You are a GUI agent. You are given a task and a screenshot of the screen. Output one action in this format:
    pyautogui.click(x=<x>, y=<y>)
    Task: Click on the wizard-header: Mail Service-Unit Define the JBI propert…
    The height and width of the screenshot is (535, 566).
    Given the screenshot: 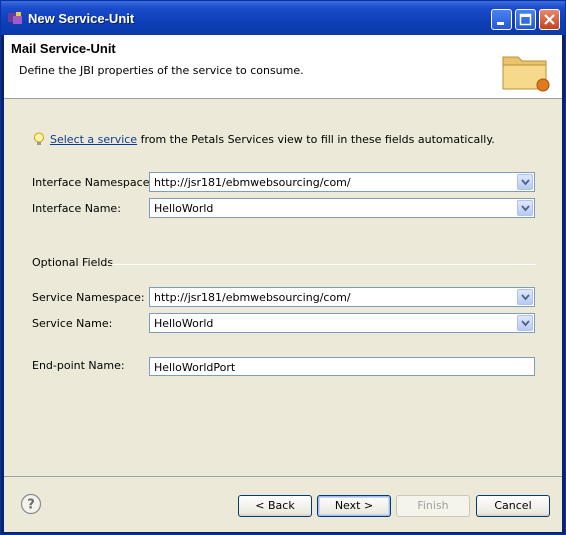 What is the action you would take?
    pyautogui.click(x=283, y=67)
    